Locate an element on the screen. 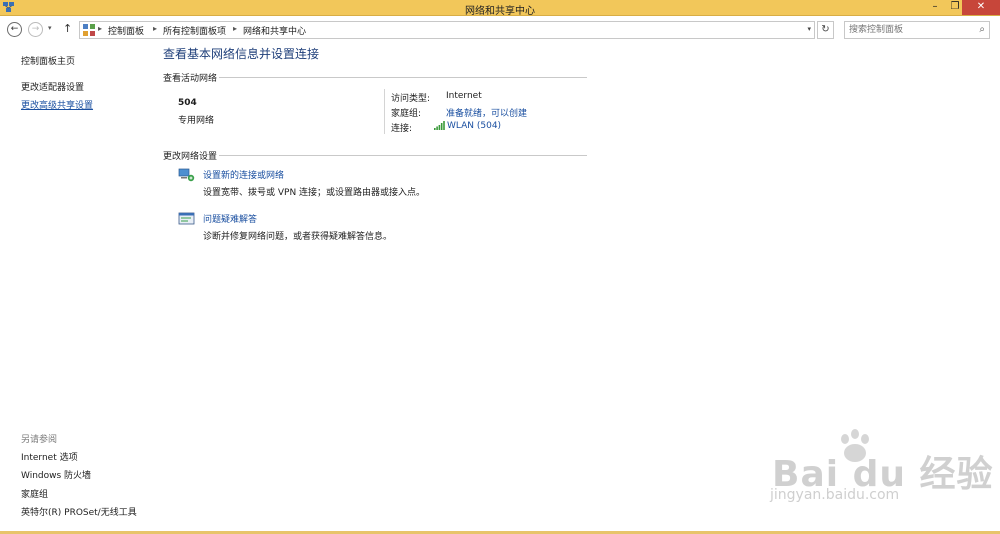 This screenshot has height=534, width=1000. homegroup-label: 家庭组: is located at coordinates (406, 114).